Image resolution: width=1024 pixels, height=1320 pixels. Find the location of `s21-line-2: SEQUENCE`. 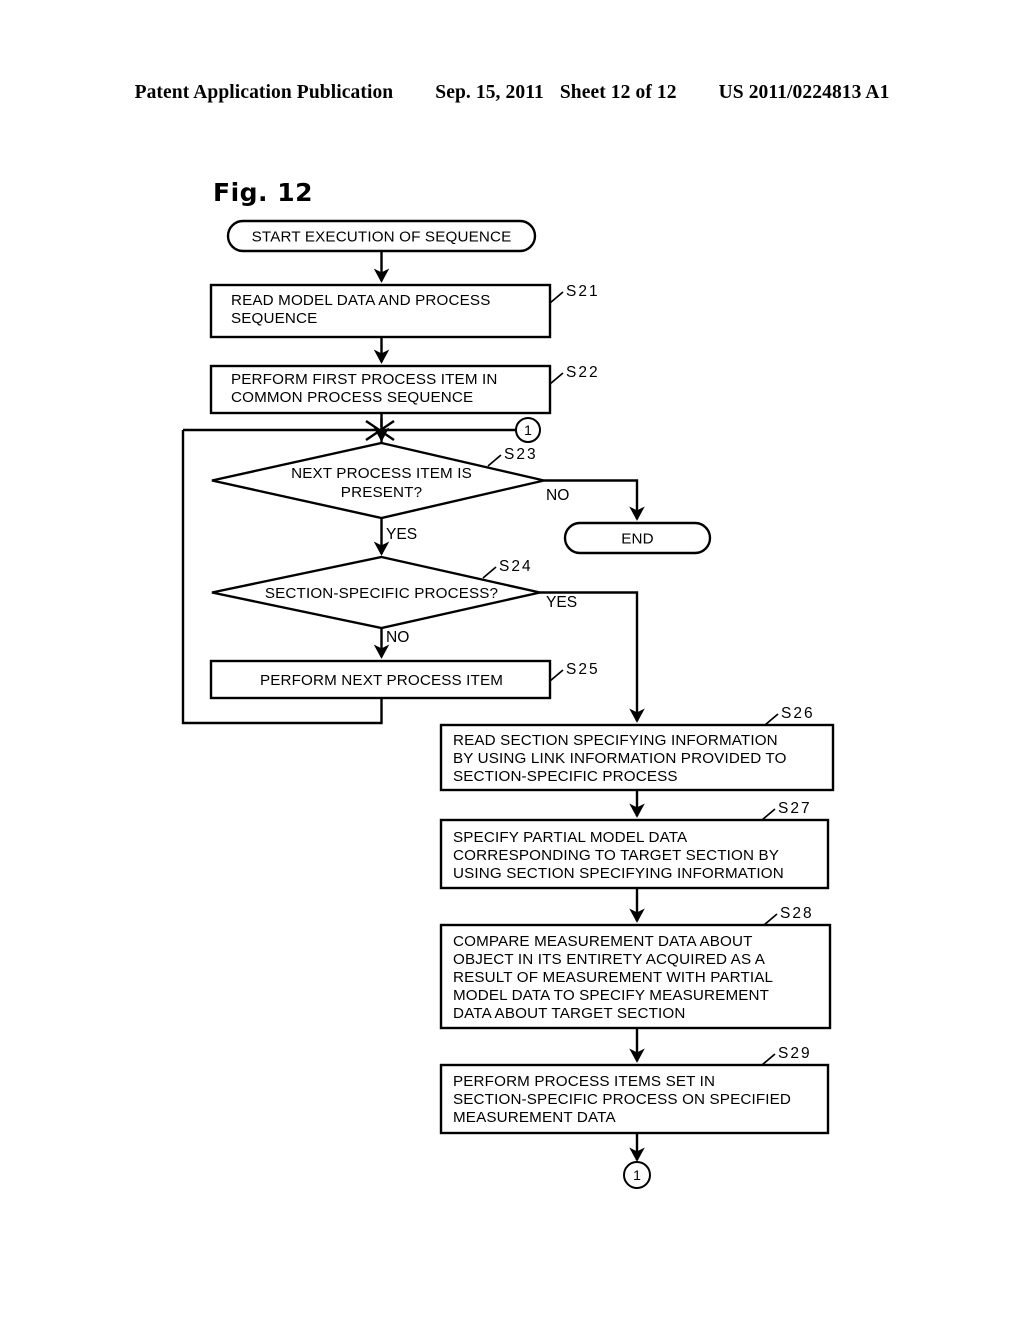

s21-line-2: SEQUENCE is located at coordinates (274, 318).